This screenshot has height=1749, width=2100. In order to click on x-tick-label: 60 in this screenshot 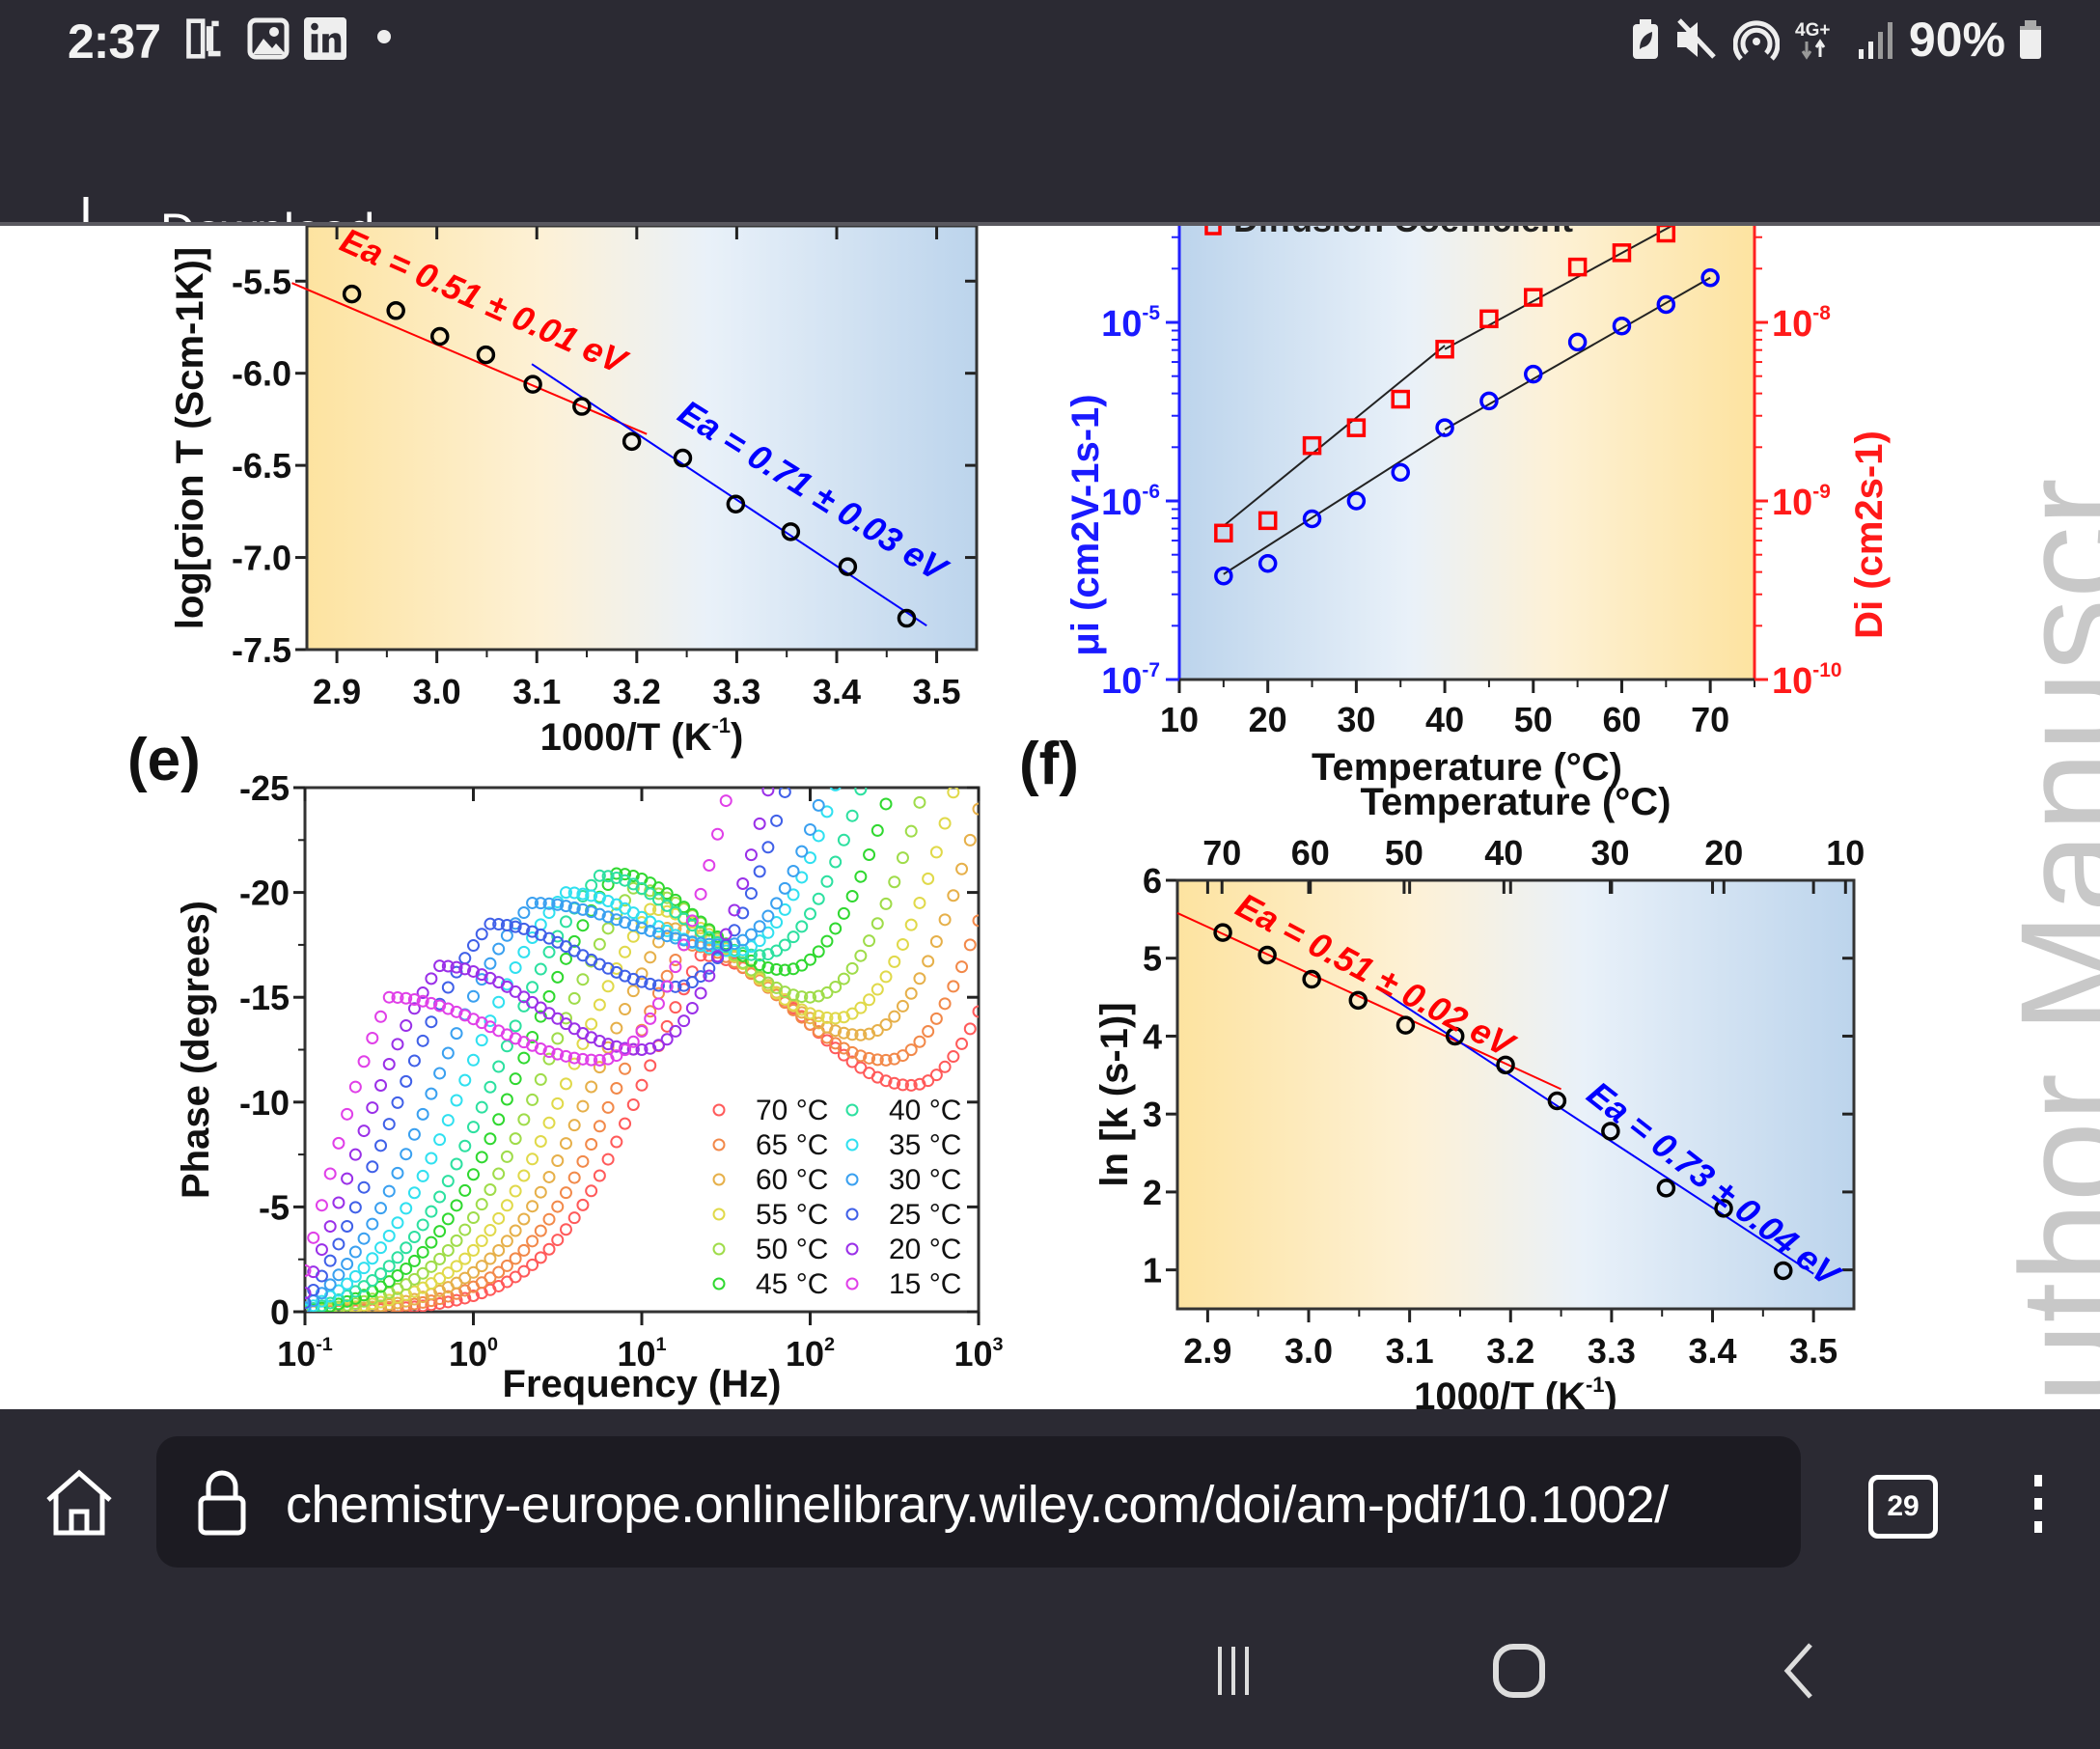, I will do `click(1621, 719)`.